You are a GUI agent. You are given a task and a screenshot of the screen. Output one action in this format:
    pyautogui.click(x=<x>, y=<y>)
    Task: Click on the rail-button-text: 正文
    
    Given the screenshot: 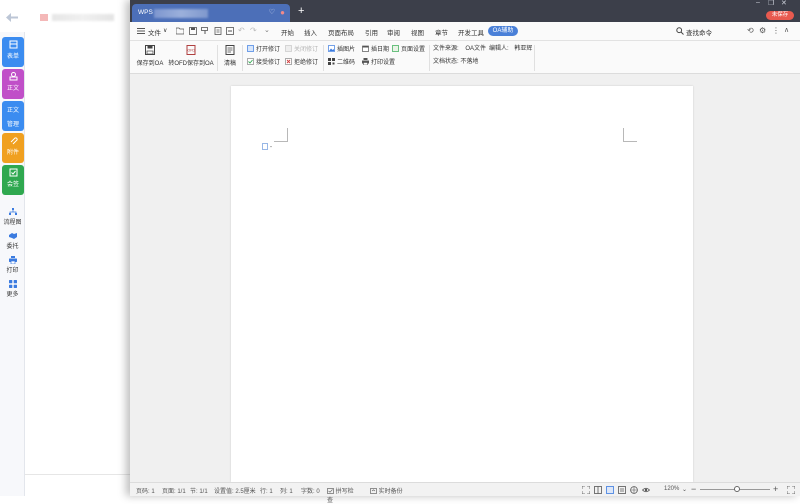 What is the action you would take?
    pyautogui.click(x=13, y=84)
    